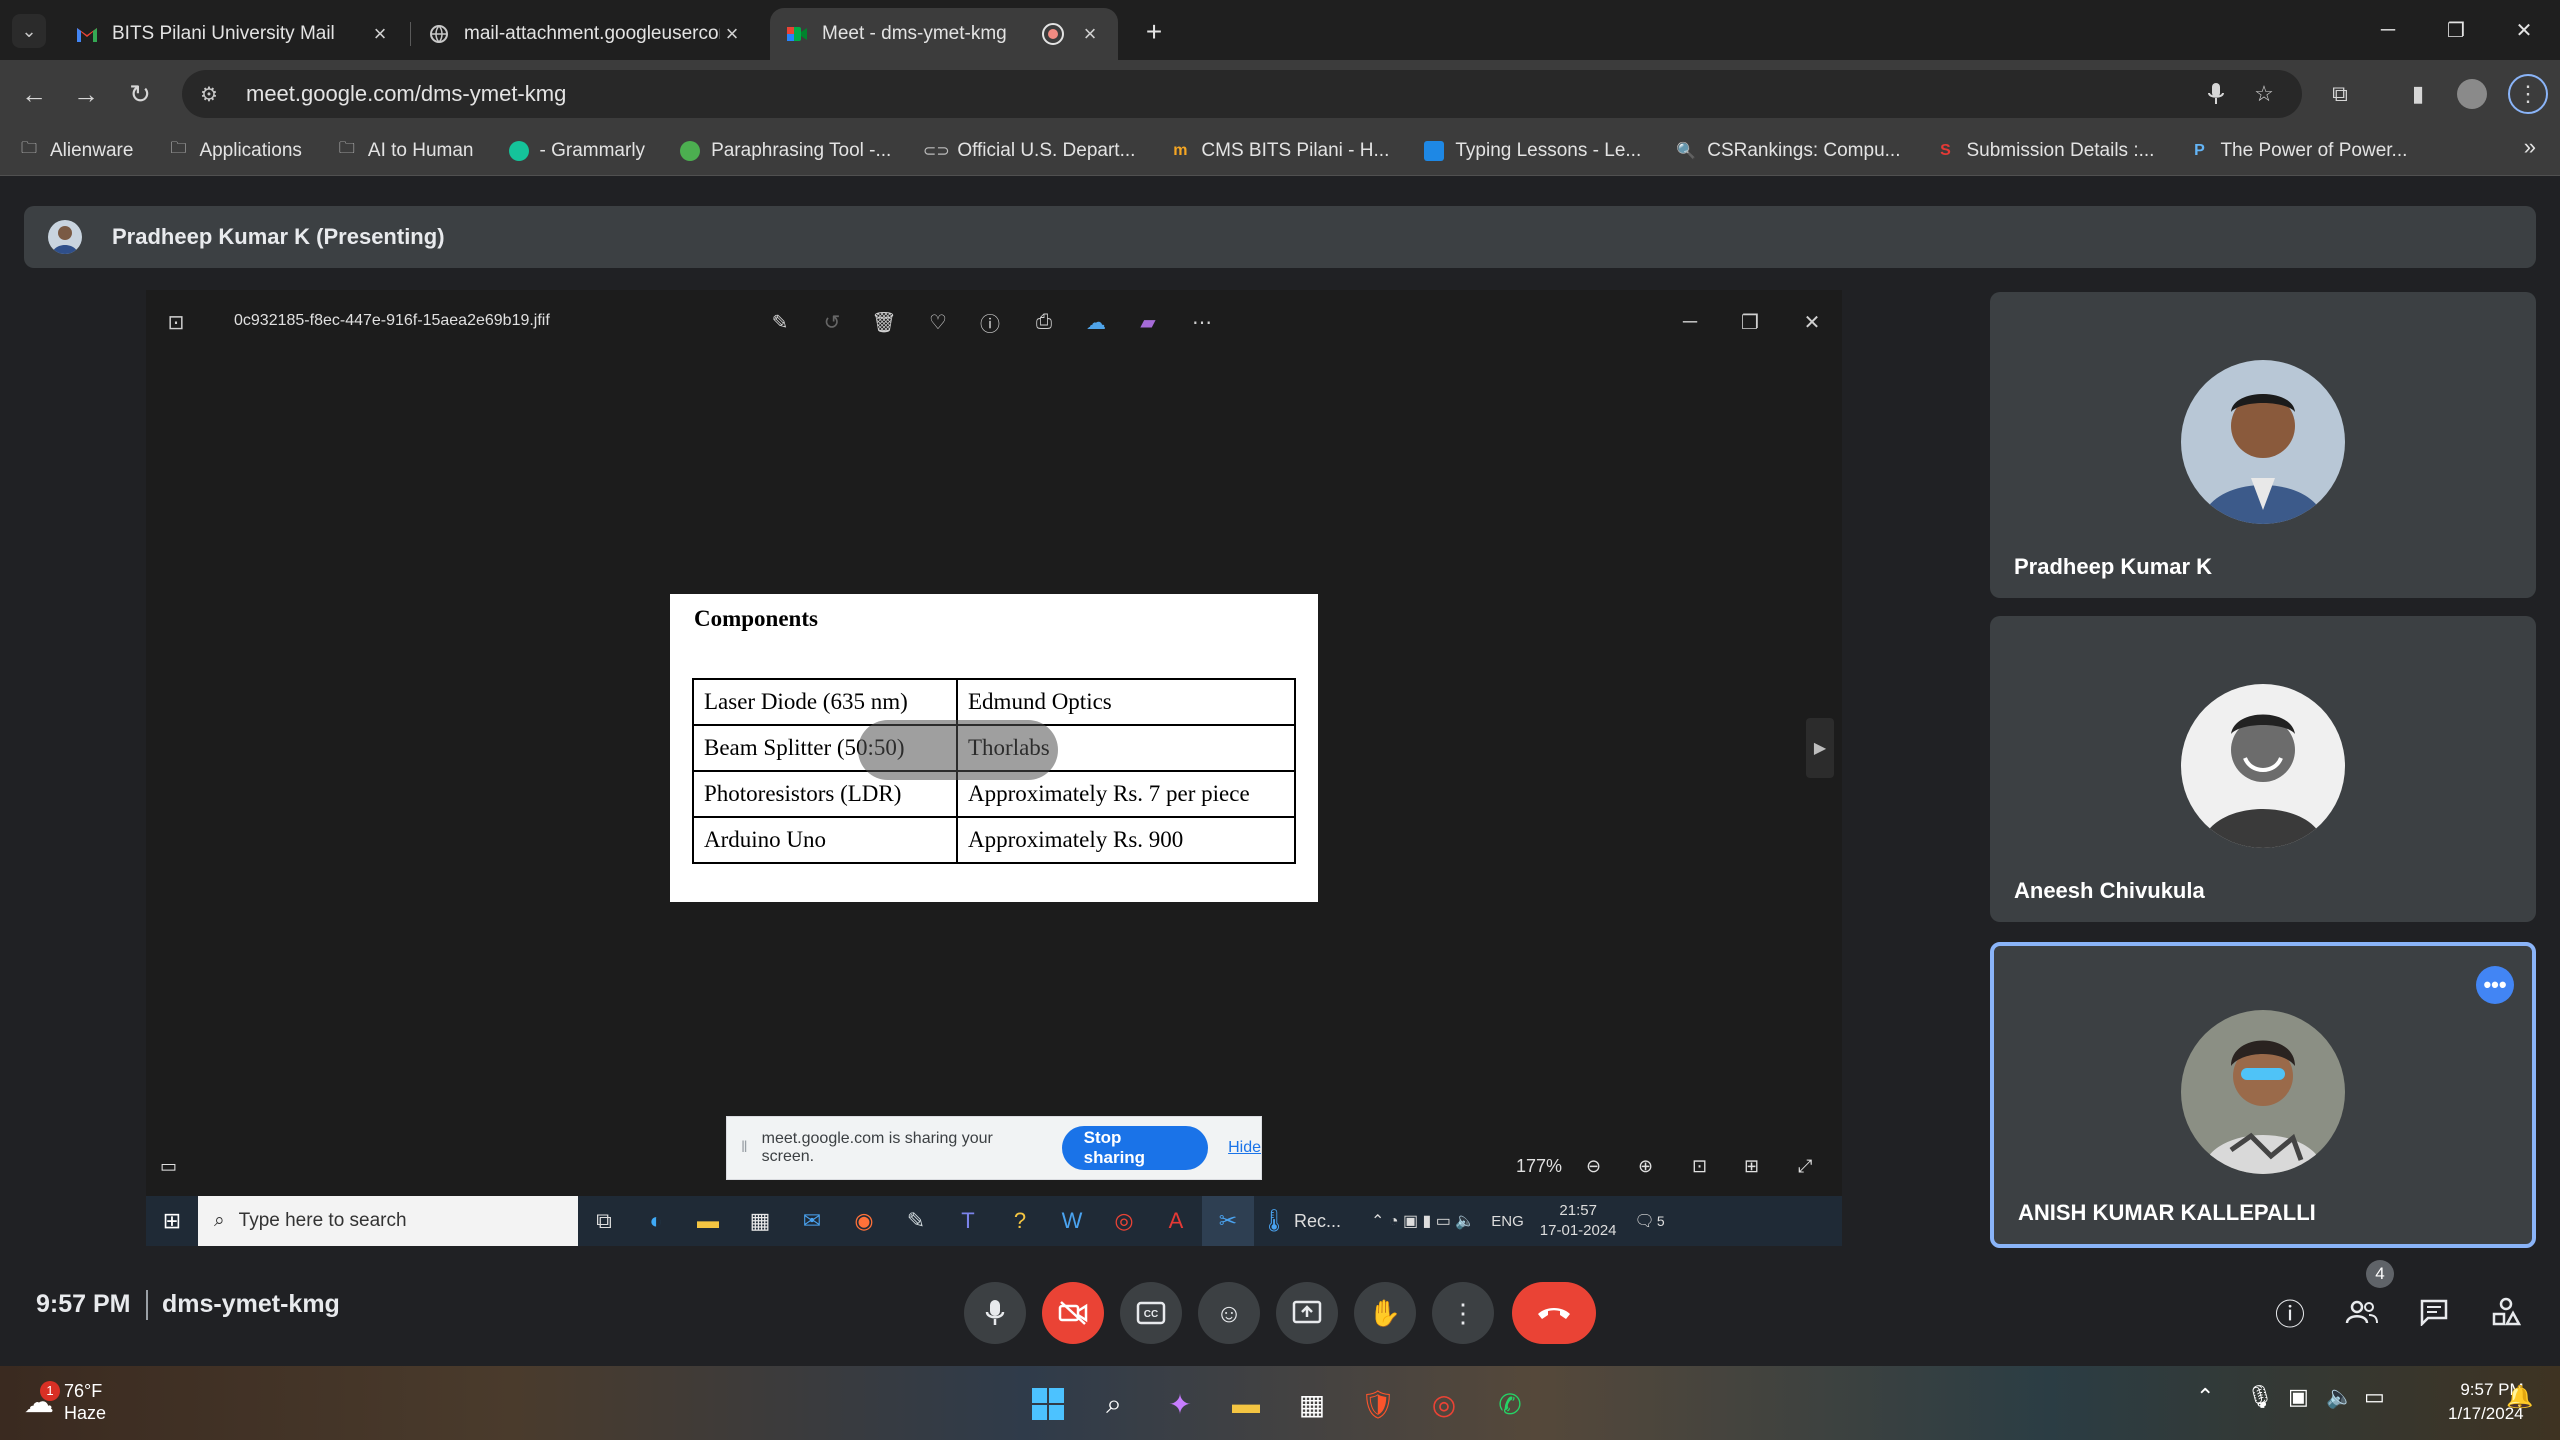 This screenshot has height=1440, width=2560. I want to click on bookmark-alienware: 🗀 Alienware, so click(75, 151).